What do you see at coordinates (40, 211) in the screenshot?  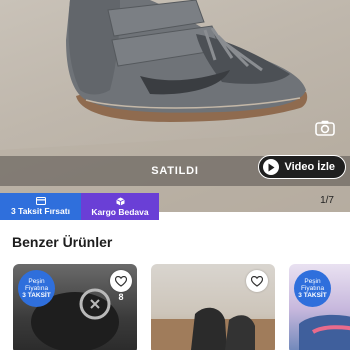 I see `installment-label: 3 Taksit Fırsatı` at bounding box center [40, 211].